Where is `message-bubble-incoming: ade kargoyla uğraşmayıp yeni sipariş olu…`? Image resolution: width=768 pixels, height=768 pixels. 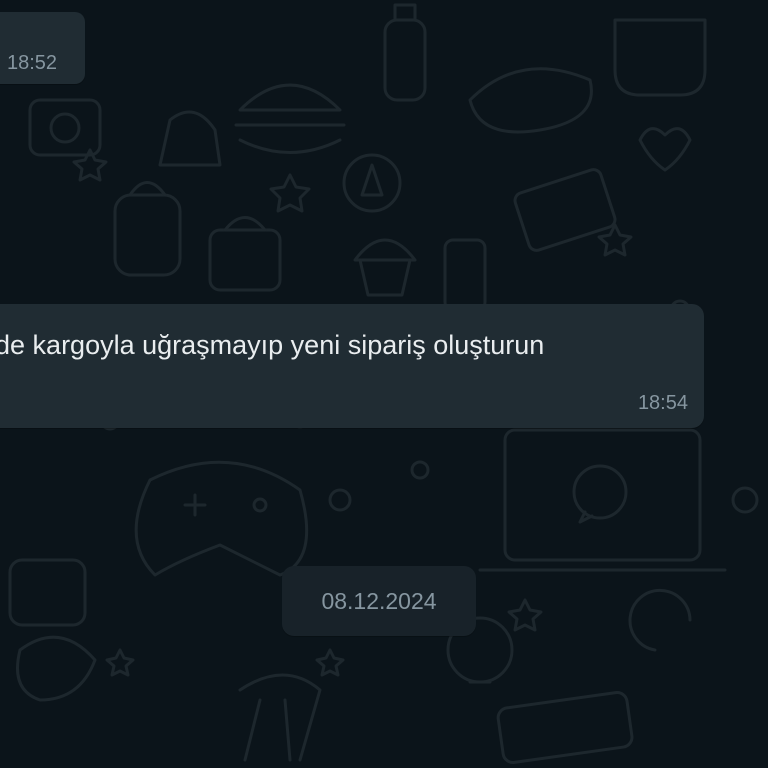
message-bubble-incoming: ade kargoyla uğraşmayıp yeni sipariş olu… is located at coordinates (352, 366).